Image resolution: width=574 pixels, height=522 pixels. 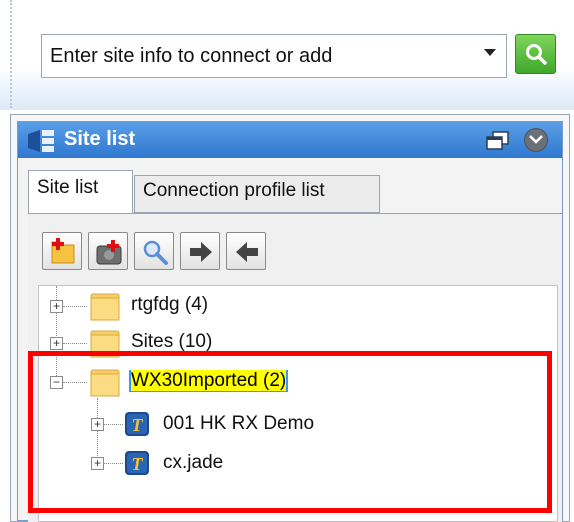 What do you see at coordinates (169, 305) in the screenshot?
I see `tree-node-label: rtgfdg (4)` at bounding box center [169, 305].